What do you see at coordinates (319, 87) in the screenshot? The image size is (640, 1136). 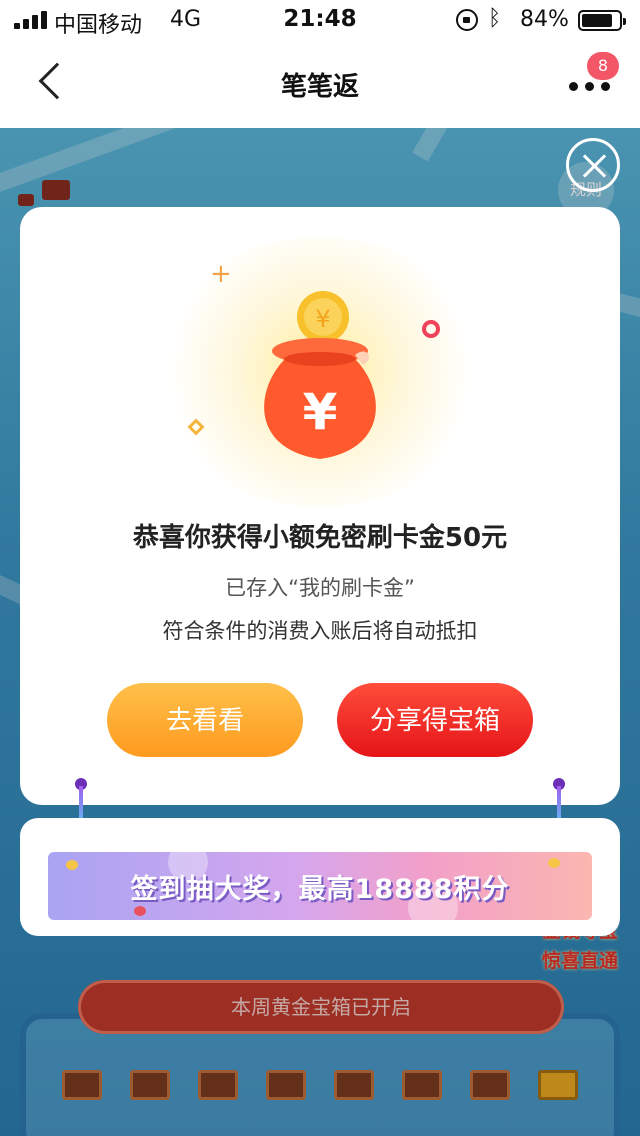 I see `page-title: 笔笔返` at bounding box center [319, 87].